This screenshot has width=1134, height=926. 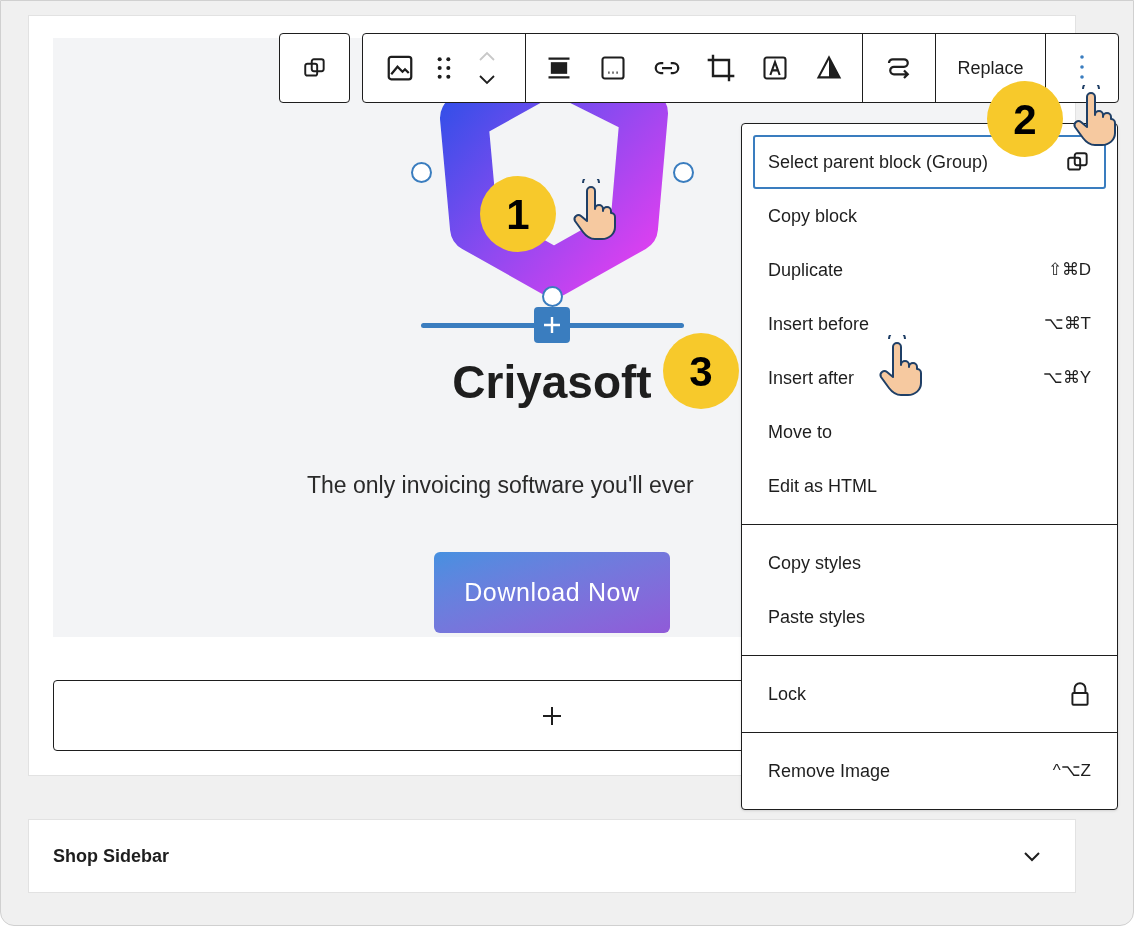 I want to click on download-button: Download Now, so click(x=552, y=592).